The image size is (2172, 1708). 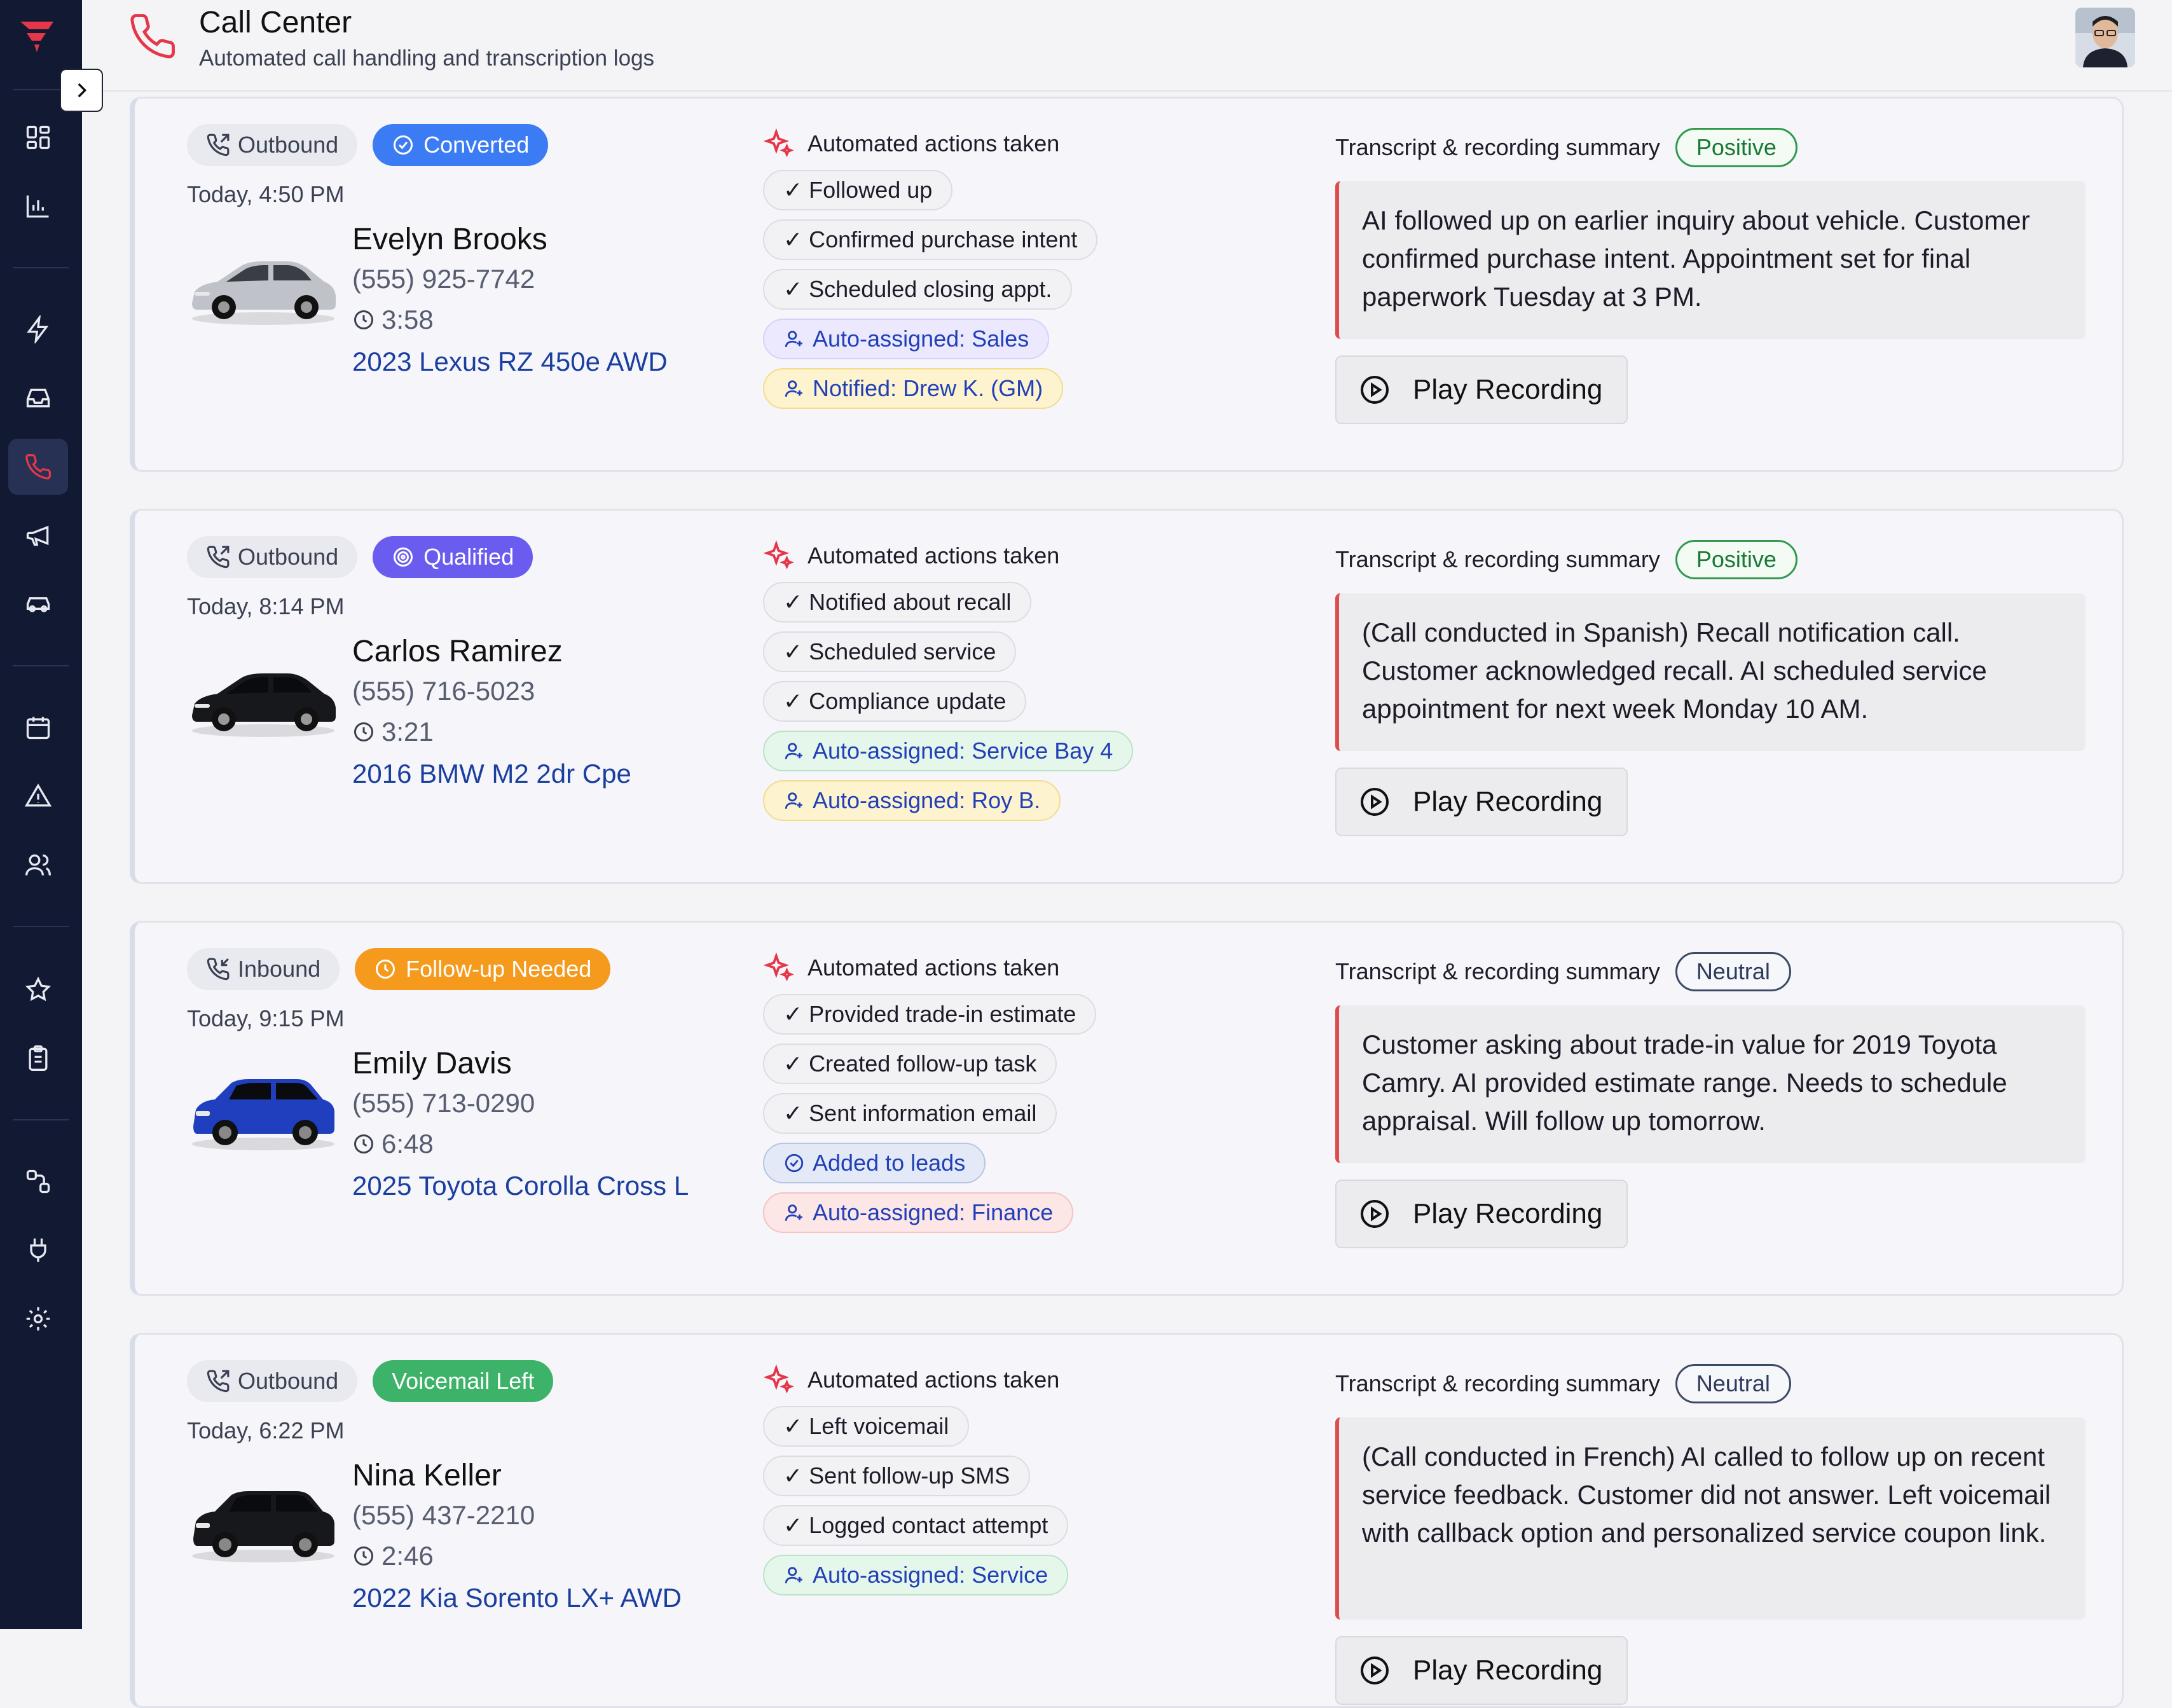 I want to click on star-icon, so click(x=38, y=989).